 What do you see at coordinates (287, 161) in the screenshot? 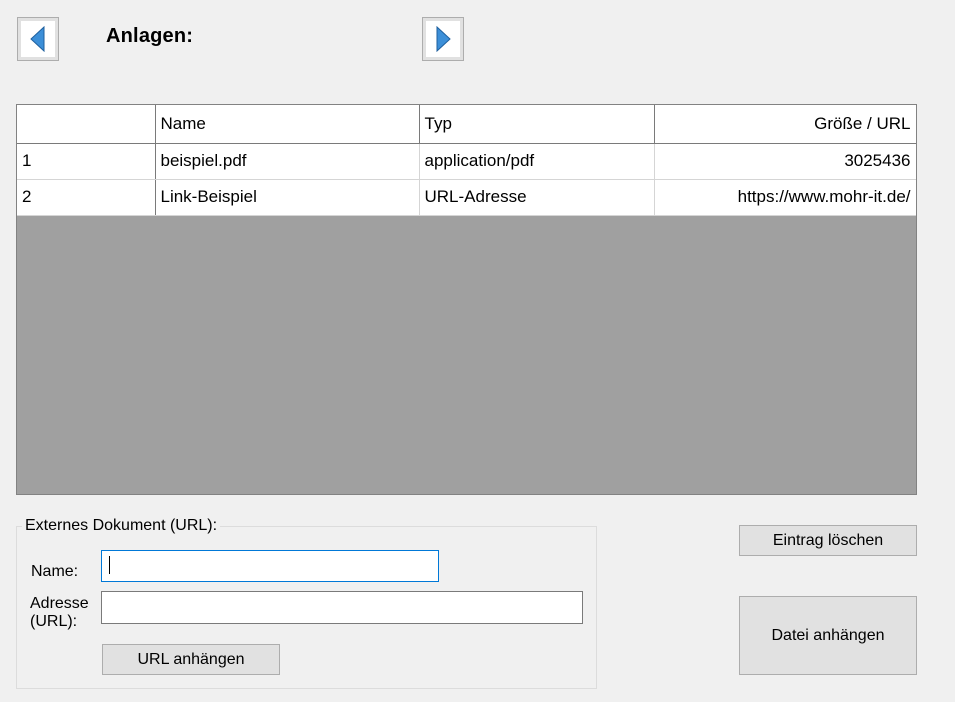
I see `cell-name: beispiel.pdf` at bounding box center [287, 161].